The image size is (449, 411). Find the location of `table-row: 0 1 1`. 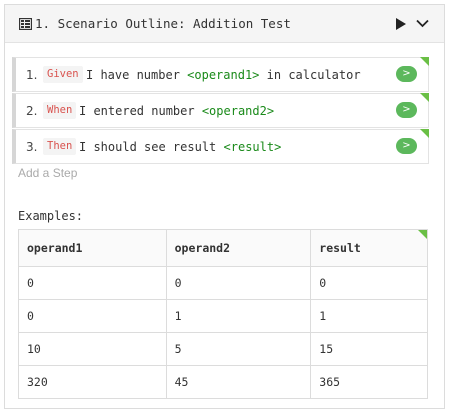

table-row: 0 1 1 is located at coordinates (223, 316).